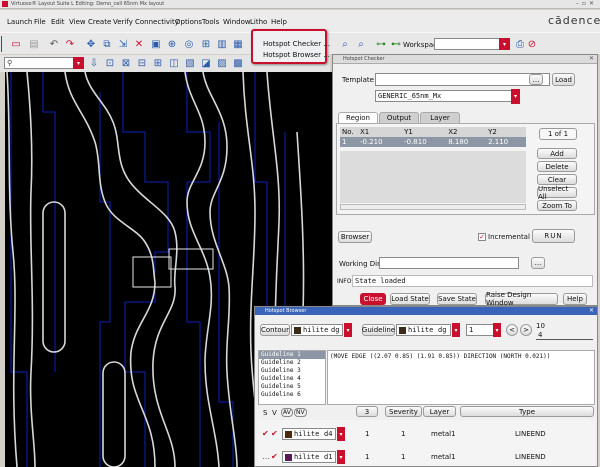 Image resolution: width=600 pixels, height=467 pixels. Describe the element at coordinates (527, 411) in the screenshot. I see `column-type-header: Type` at that location.